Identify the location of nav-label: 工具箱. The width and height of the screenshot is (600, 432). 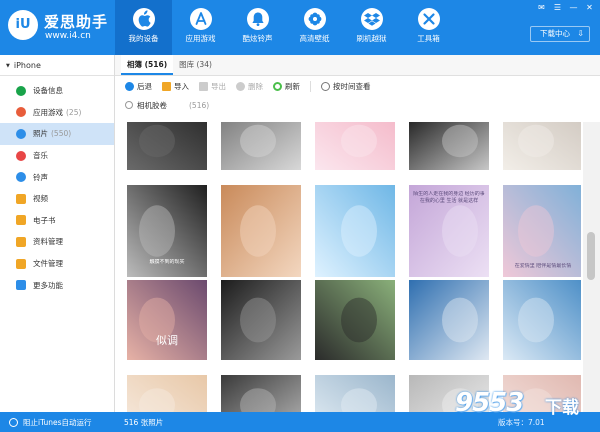
(428, 38).